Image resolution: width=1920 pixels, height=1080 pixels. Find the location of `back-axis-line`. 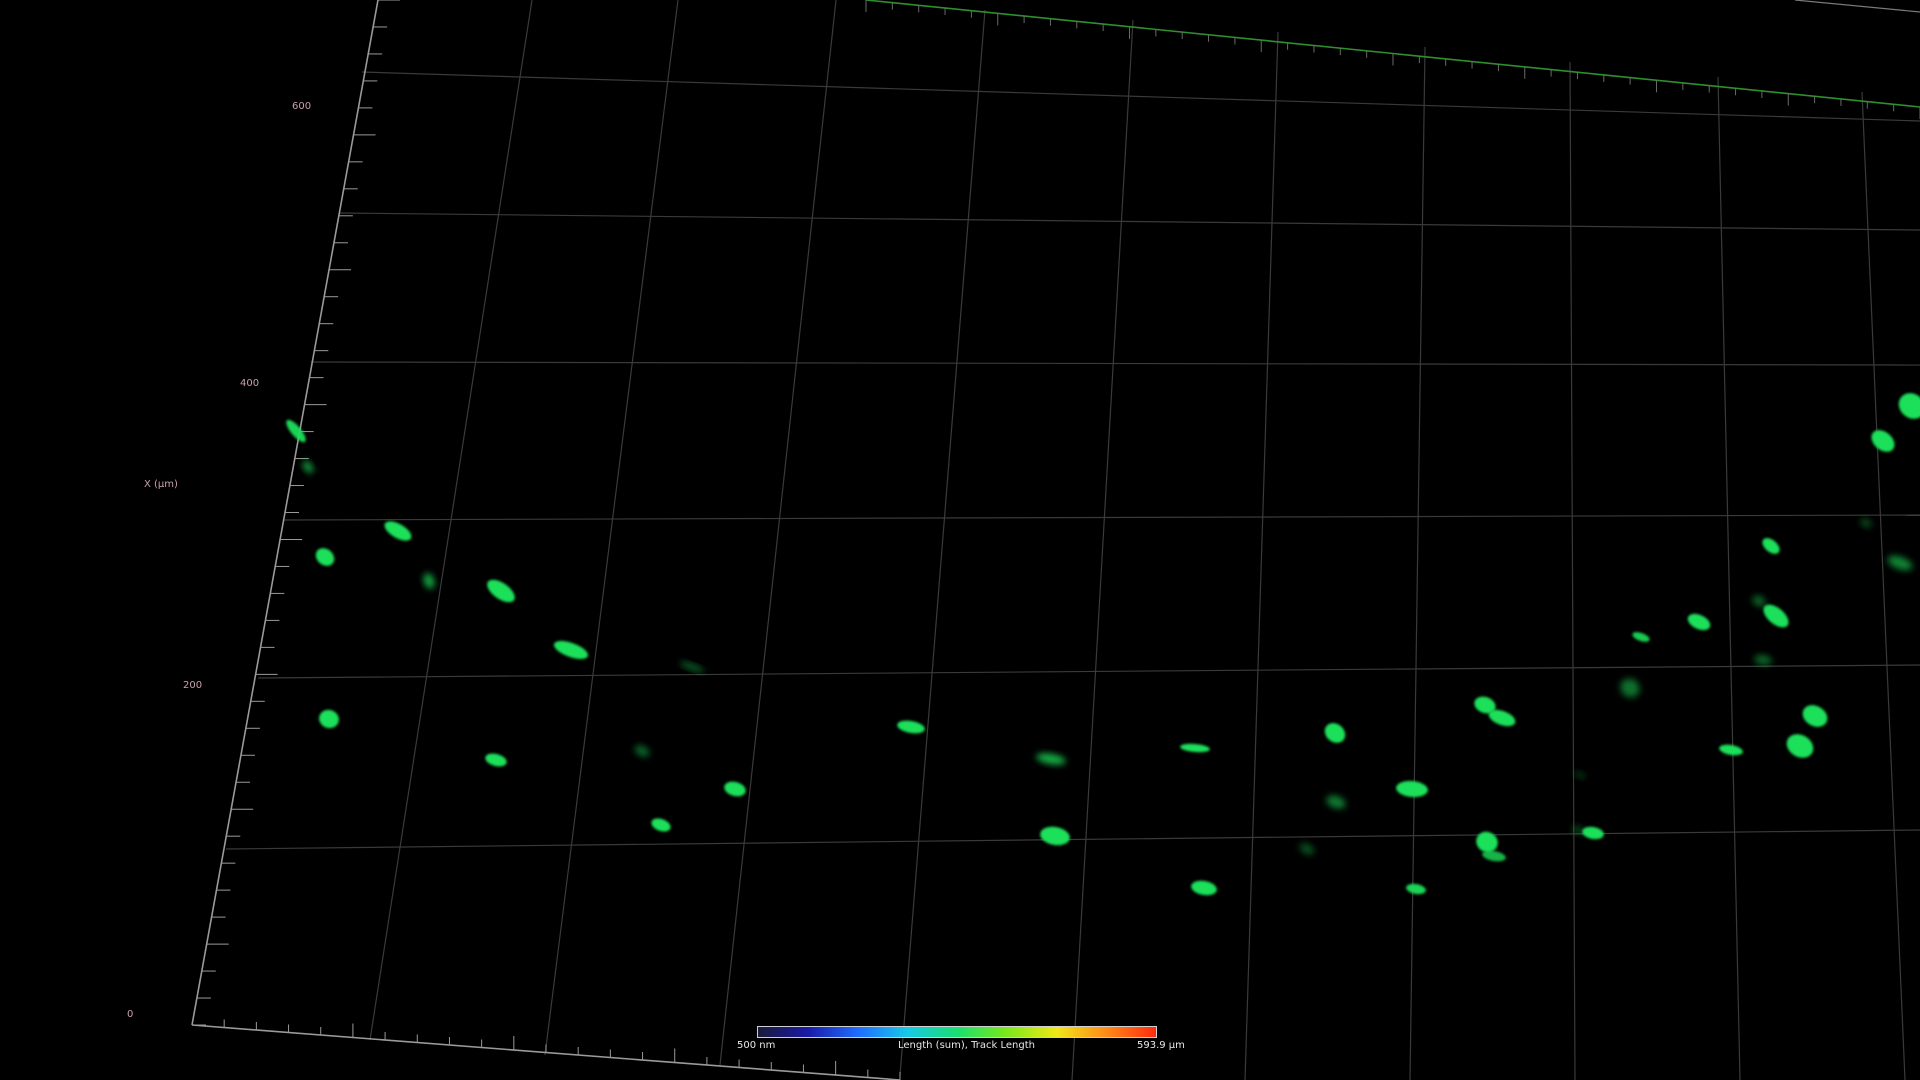

back-axis-line is located at coordinates (1857, 6).